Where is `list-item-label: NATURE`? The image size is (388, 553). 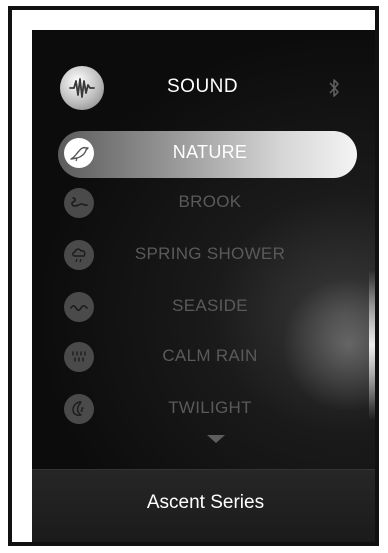
list-item-label: NATURE is located at coordinates (210, 152).